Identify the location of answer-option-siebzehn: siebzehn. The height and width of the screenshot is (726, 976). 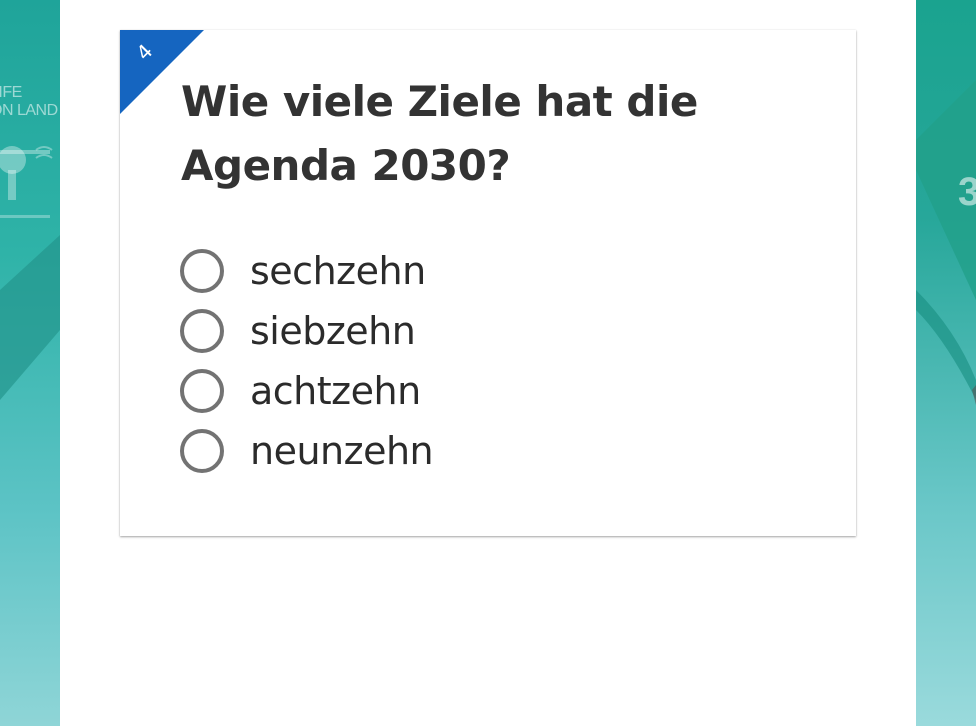
(306, 331).